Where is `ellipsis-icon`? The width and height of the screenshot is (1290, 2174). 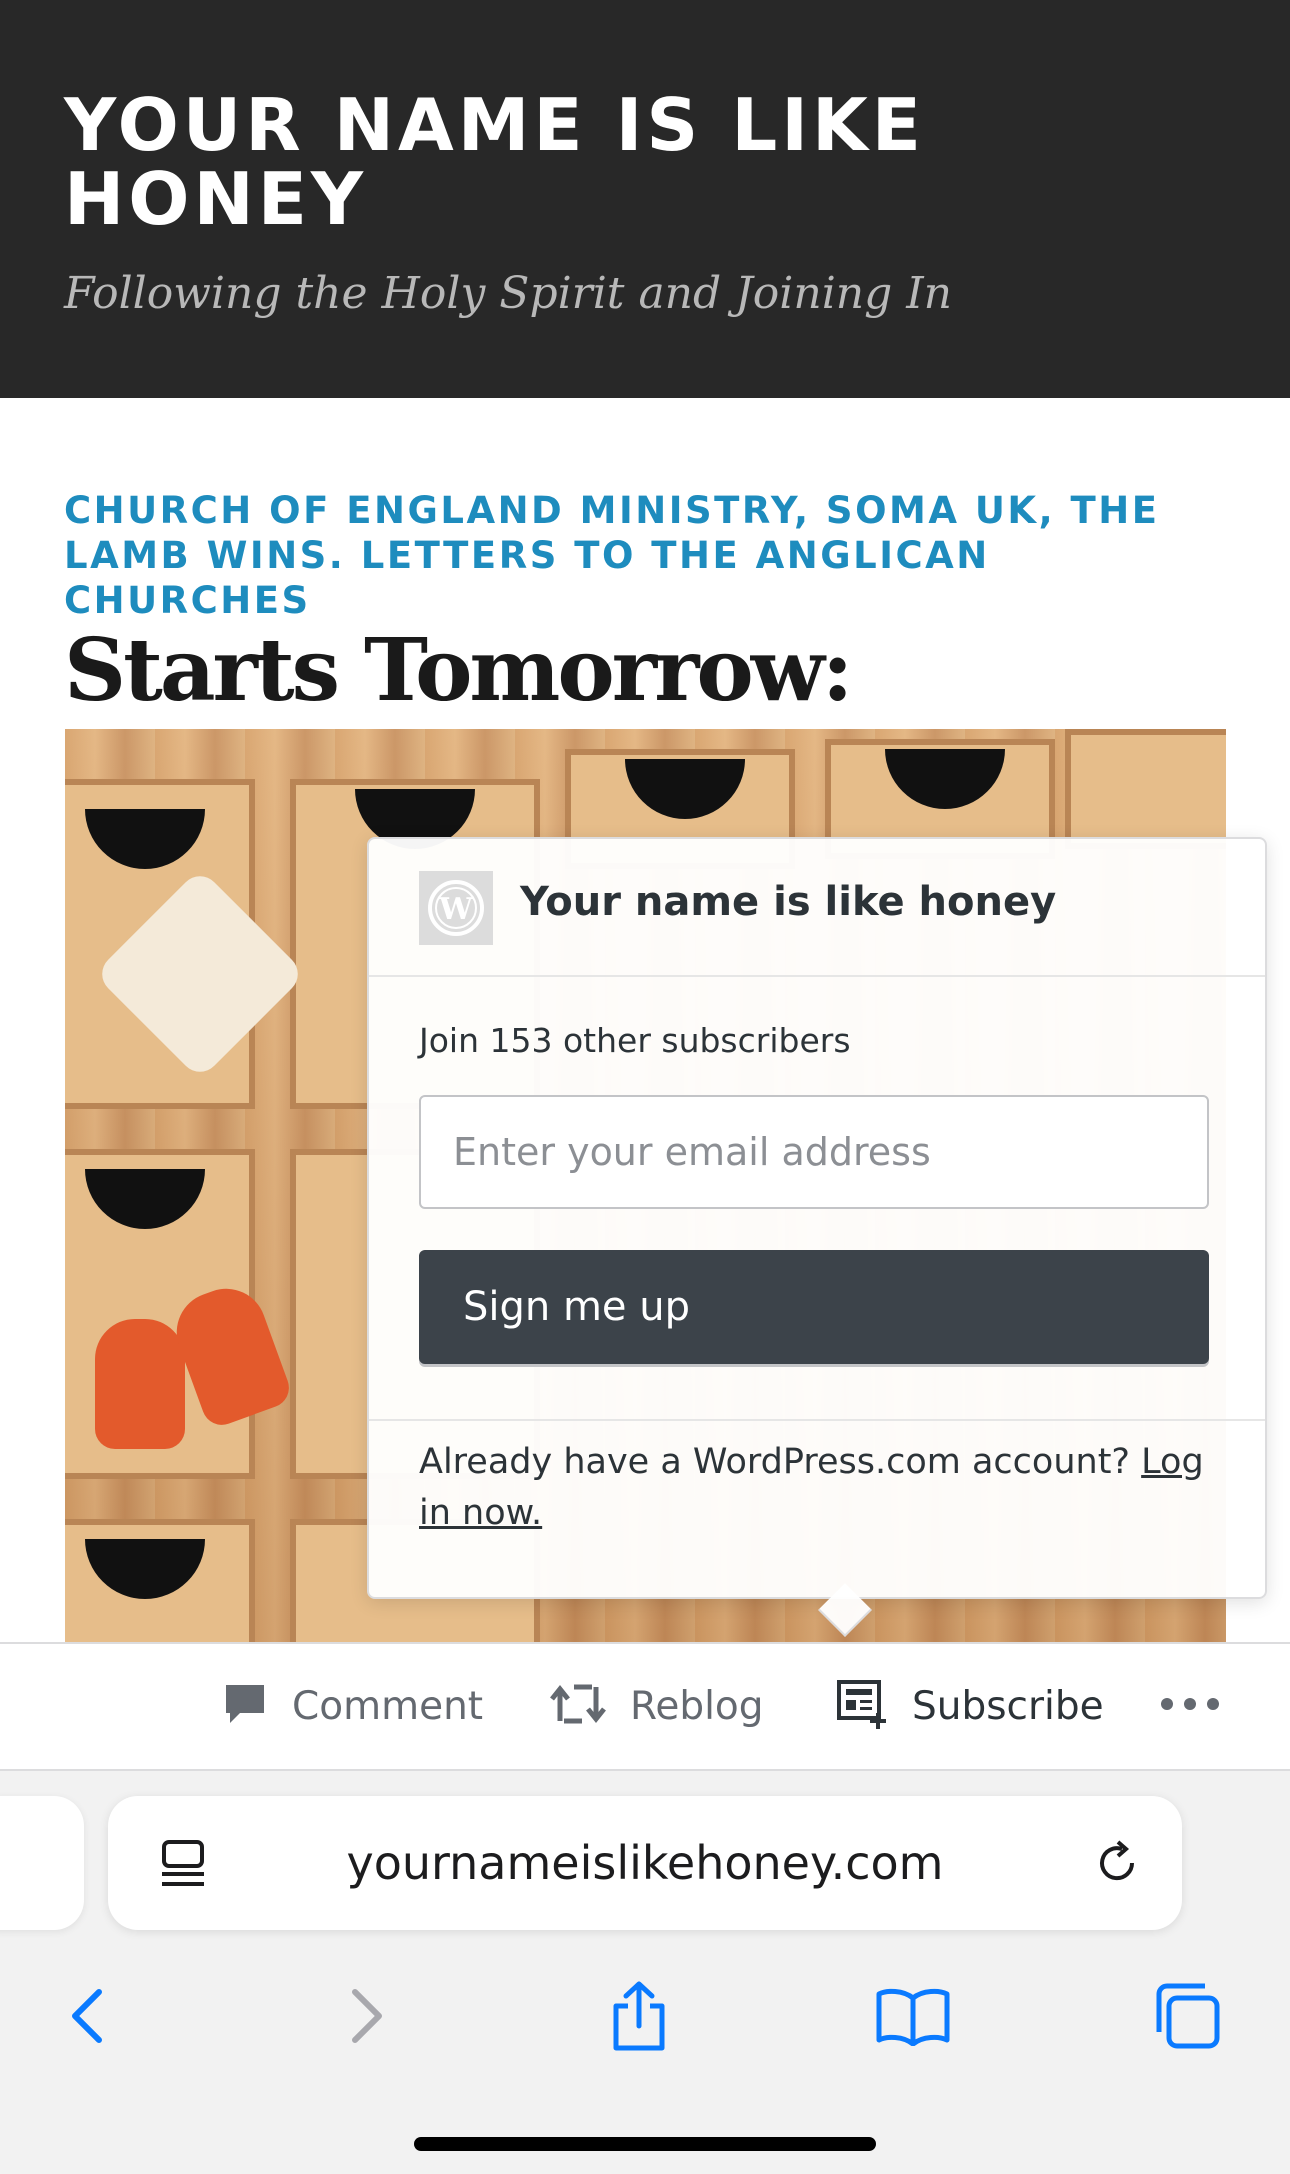 ellipsis-icon is located at coordinates (1190, 1706).